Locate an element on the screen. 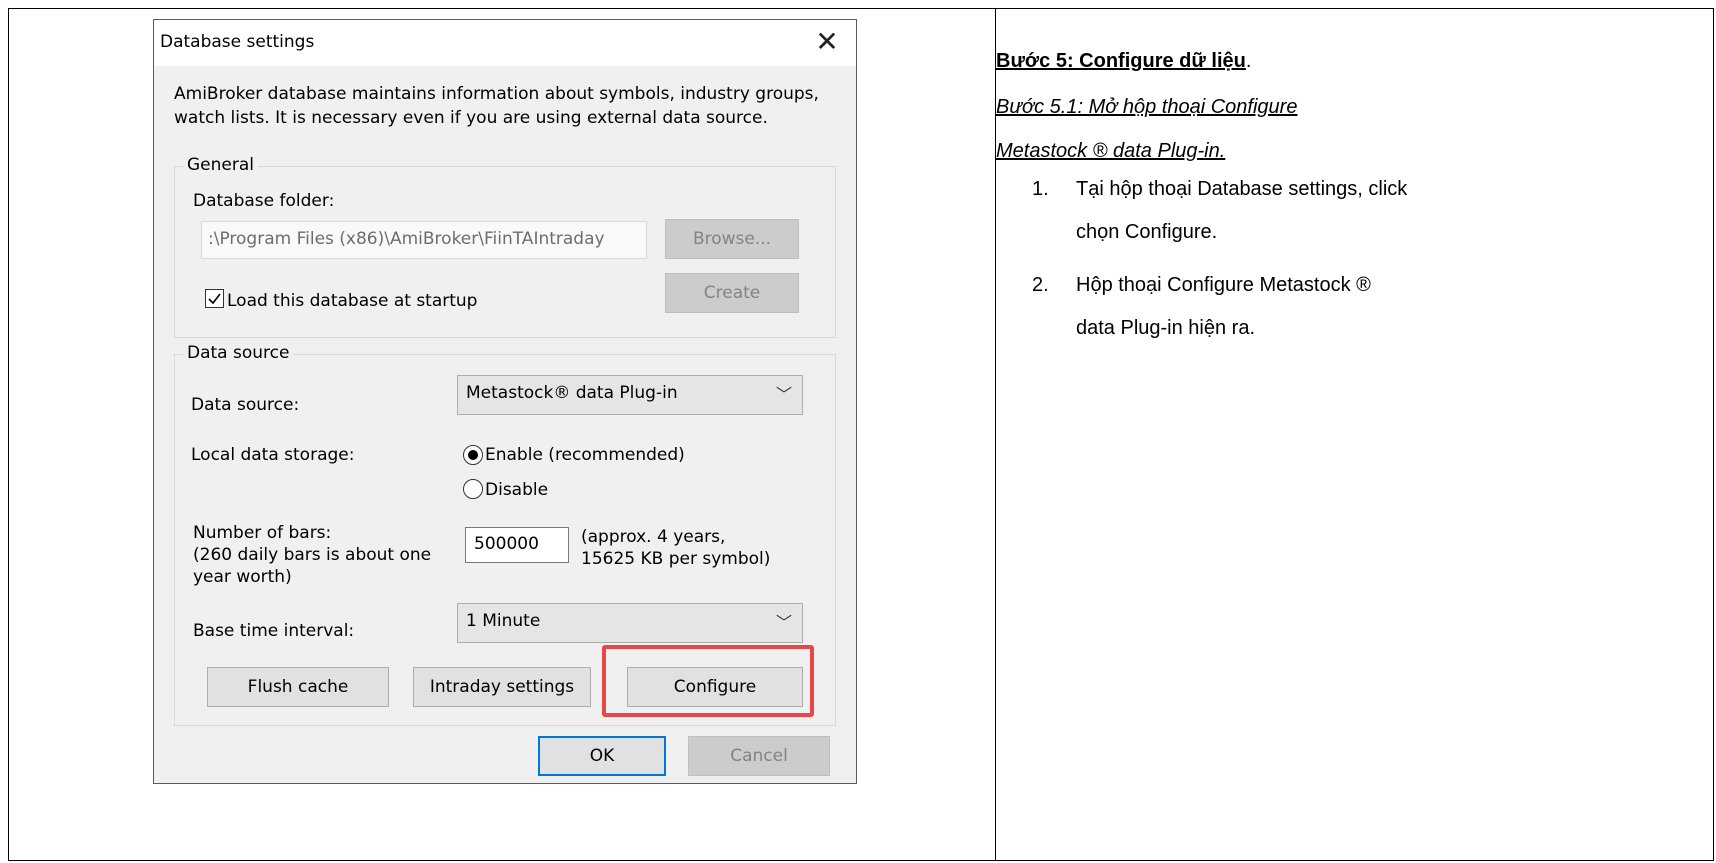 The width and height of the screenshot is (1716, 863). ok-label: OK is located at coordinates (602, 756).